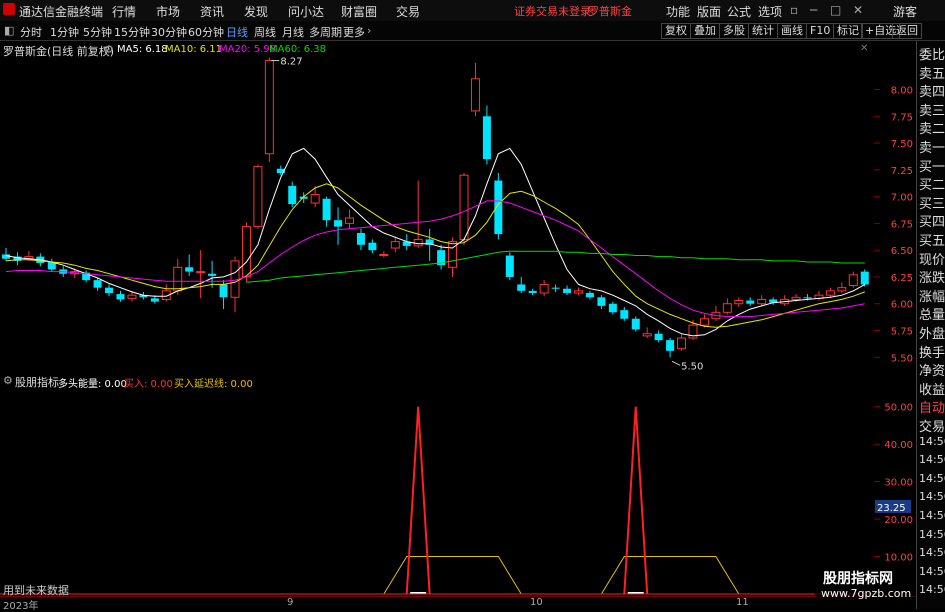 This screenshot has width=945, height=612. Describe the element at coordinates (291, 62) in the screenshot. I see `high-price-label: 8.27` at that location.